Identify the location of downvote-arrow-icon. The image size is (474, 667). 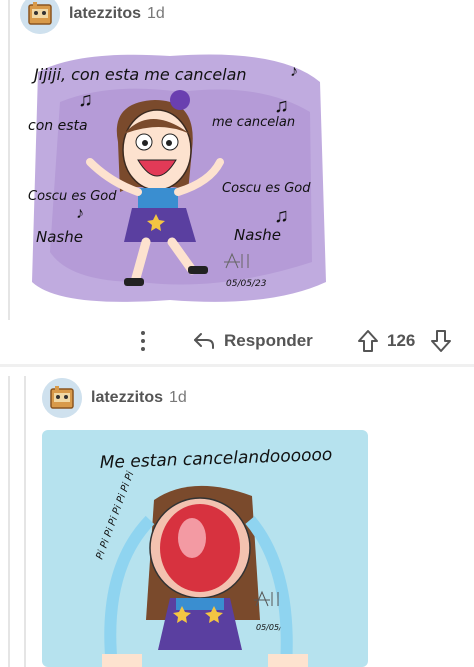
(441, 341).